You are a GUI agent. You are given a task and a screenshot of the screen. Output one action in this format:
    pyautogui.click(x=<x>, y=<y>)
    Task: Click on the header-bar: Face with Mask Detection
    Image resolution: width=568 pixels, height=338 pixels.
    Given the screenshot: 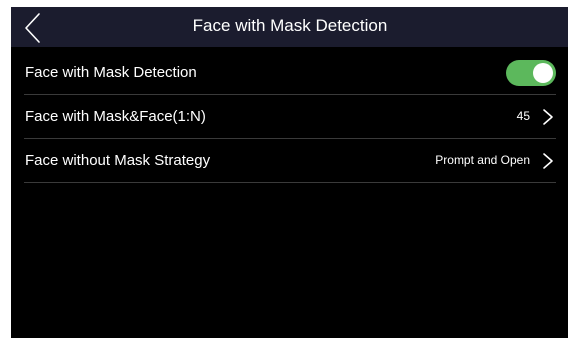 What is the action you would take?
    pyautogui.click(x=289, y=27)
    